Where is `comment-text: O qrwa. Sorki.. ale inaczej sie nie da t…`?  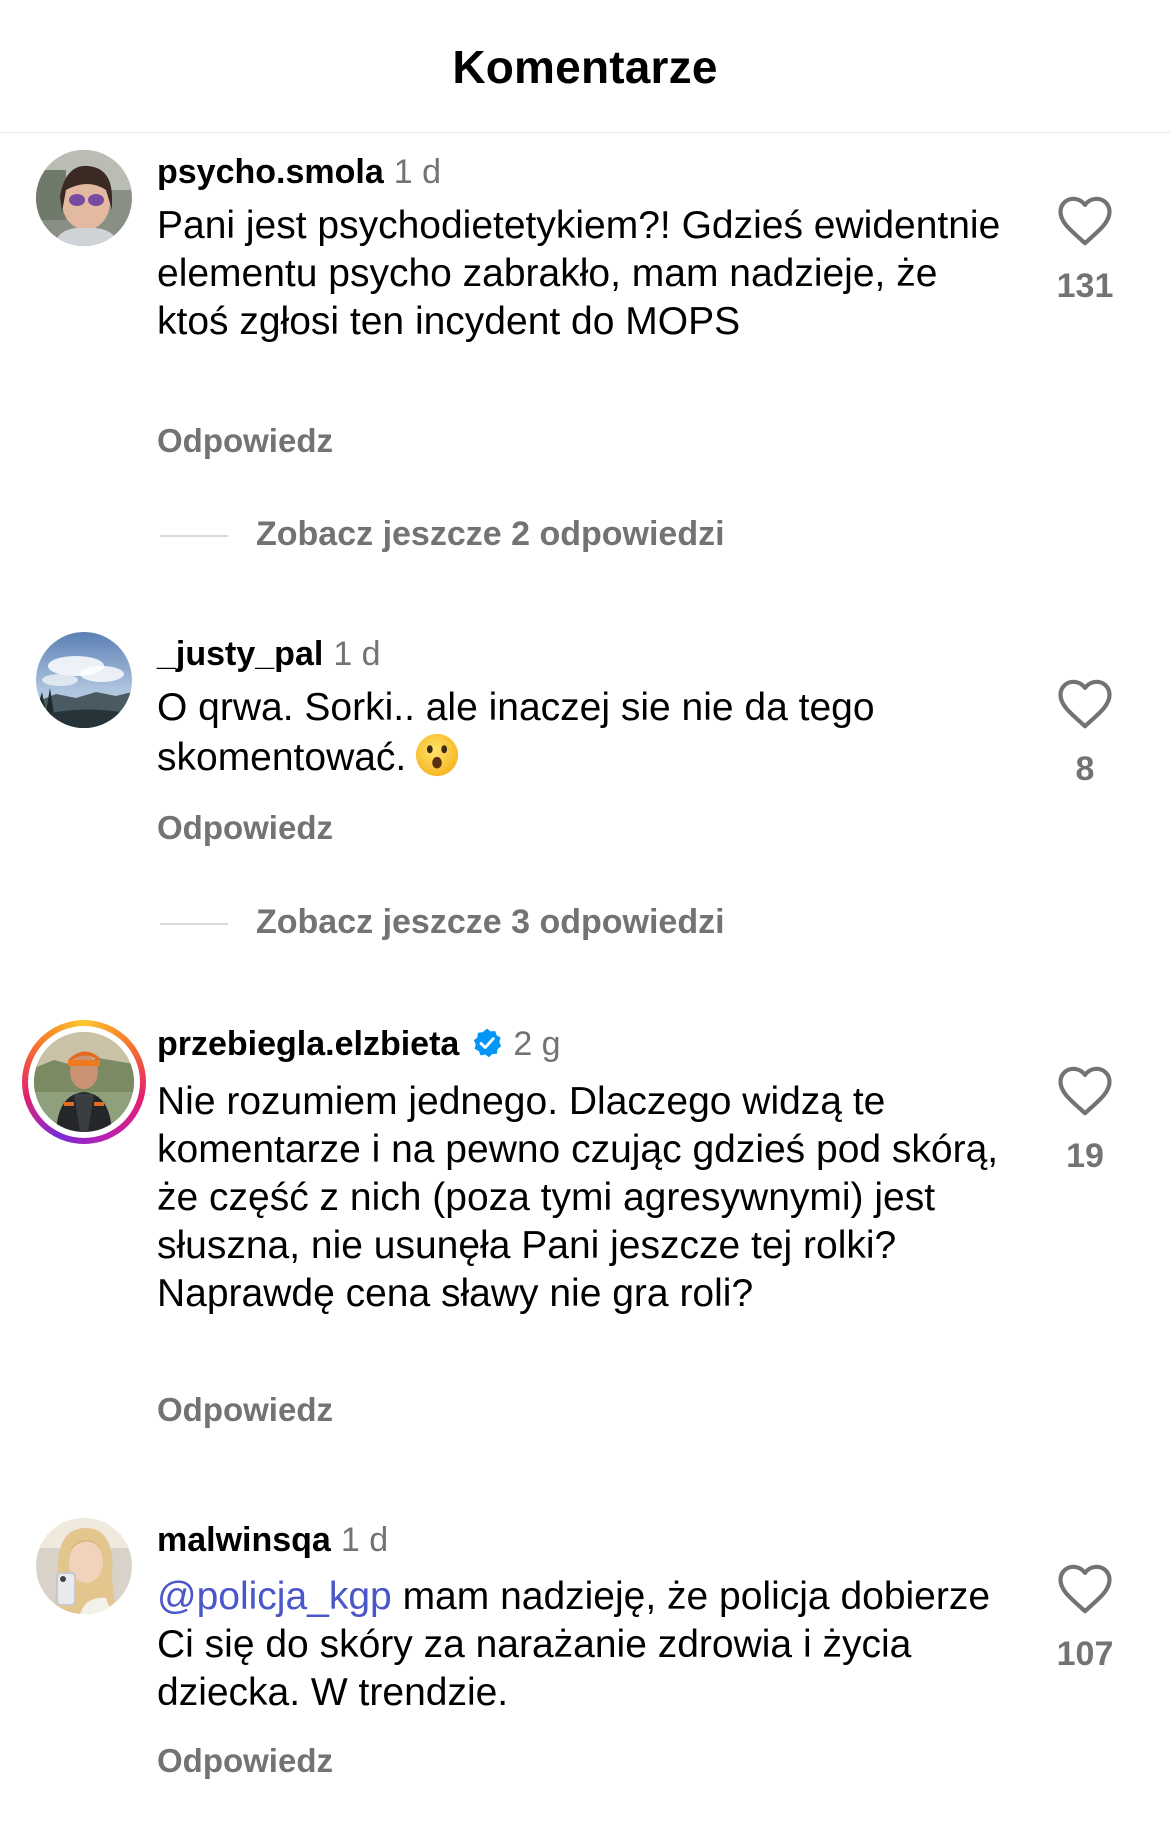 comment-text: O qrwa. Sorki.. ale inaczej sie nie da t… is located at coordinates (587, 733).